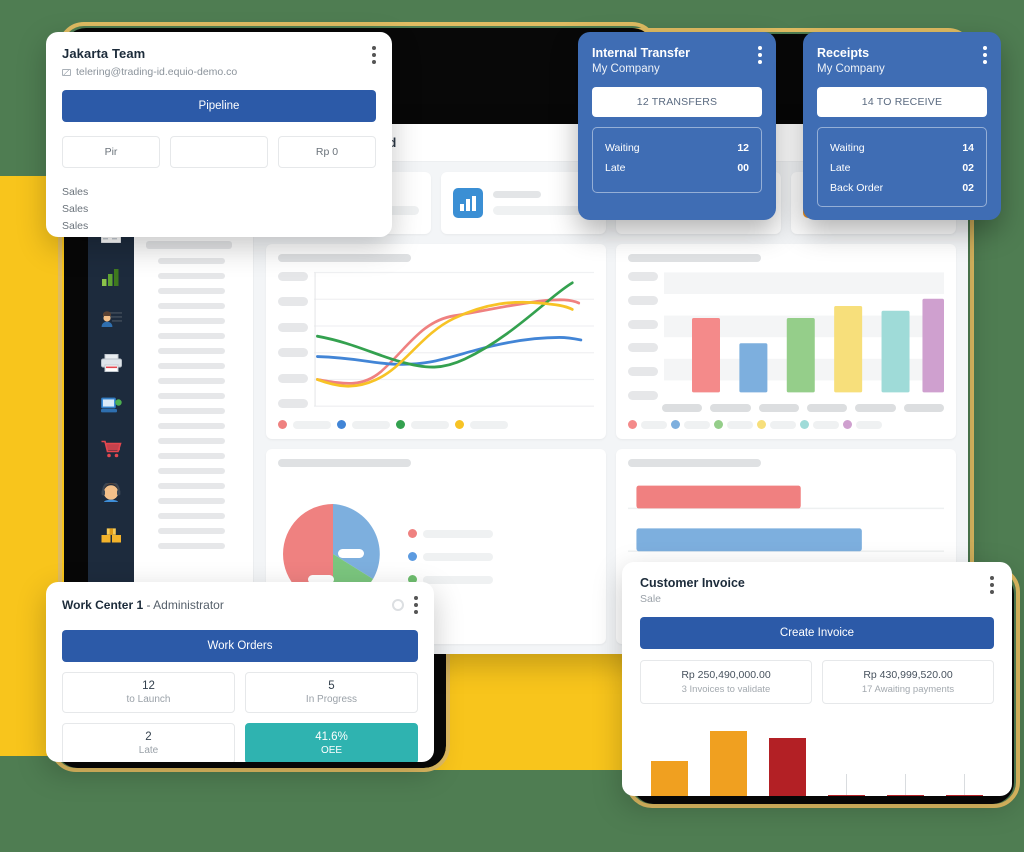 This screenshot has height=852, width=1024. I want to click on stat-caption: 17 Awaiting payments, so click(908, 689).